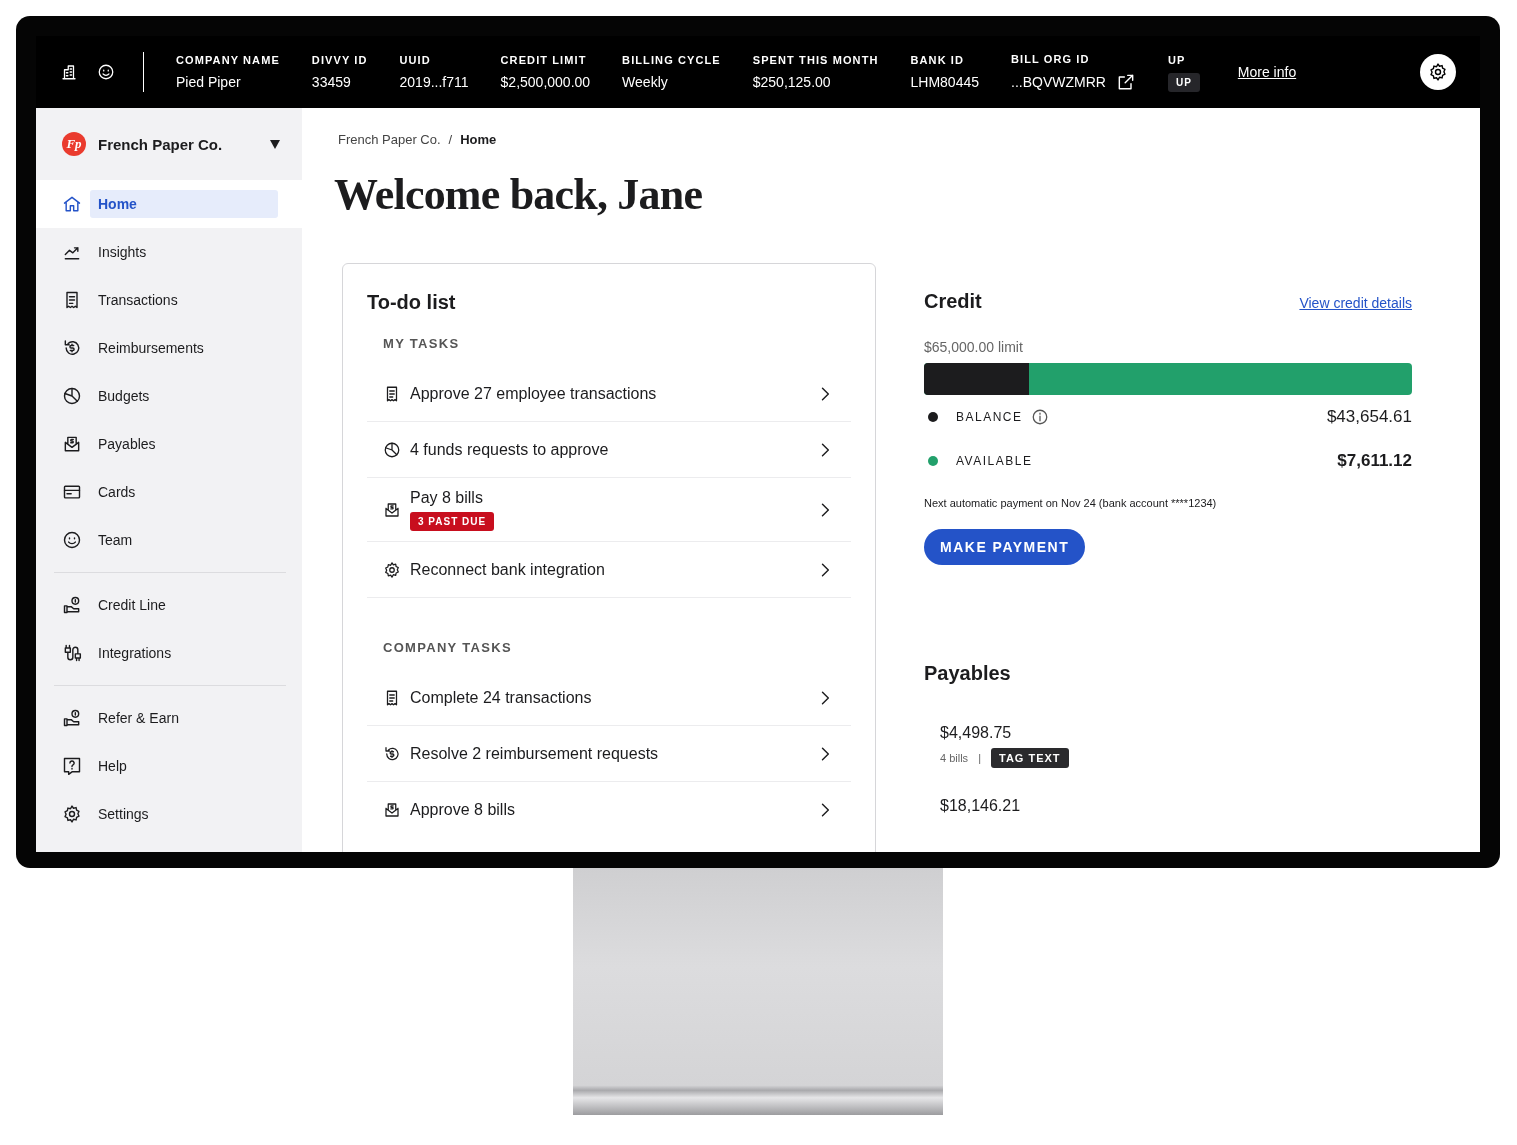  What do you see at coordinates (609, 570) in the screenshot?
I see `task-row: Reconnect bank integration` at bounding box center [609, 570].